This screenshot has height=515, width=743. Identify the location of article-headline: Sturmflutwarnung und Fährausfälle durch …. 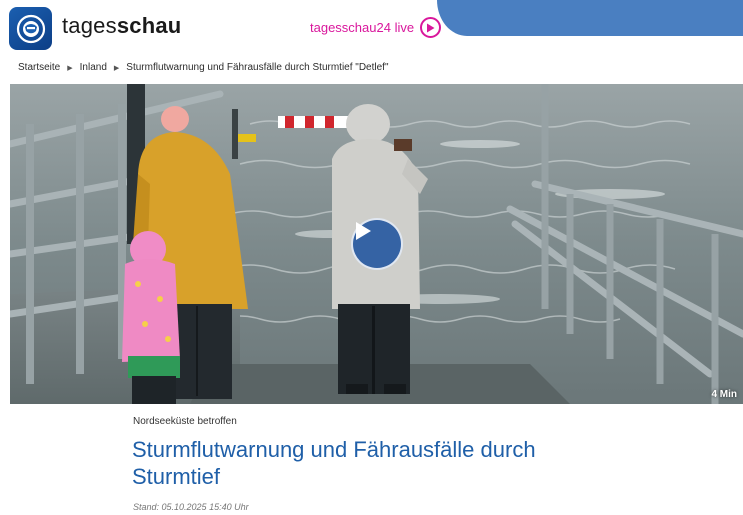
(334, 463).